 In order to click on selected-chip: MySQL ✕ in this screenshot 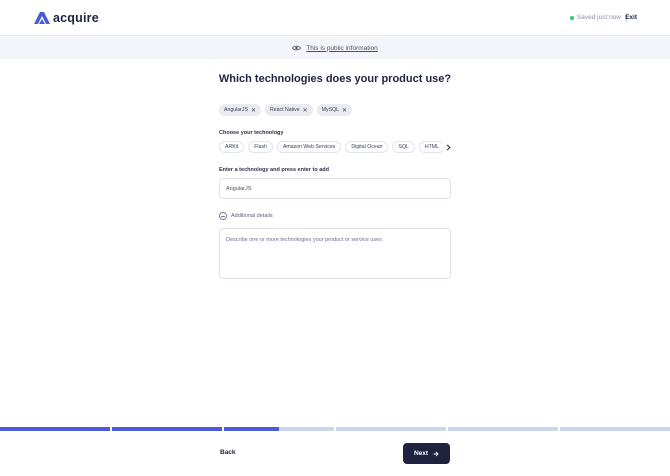, I will do `click(334, 110)`.